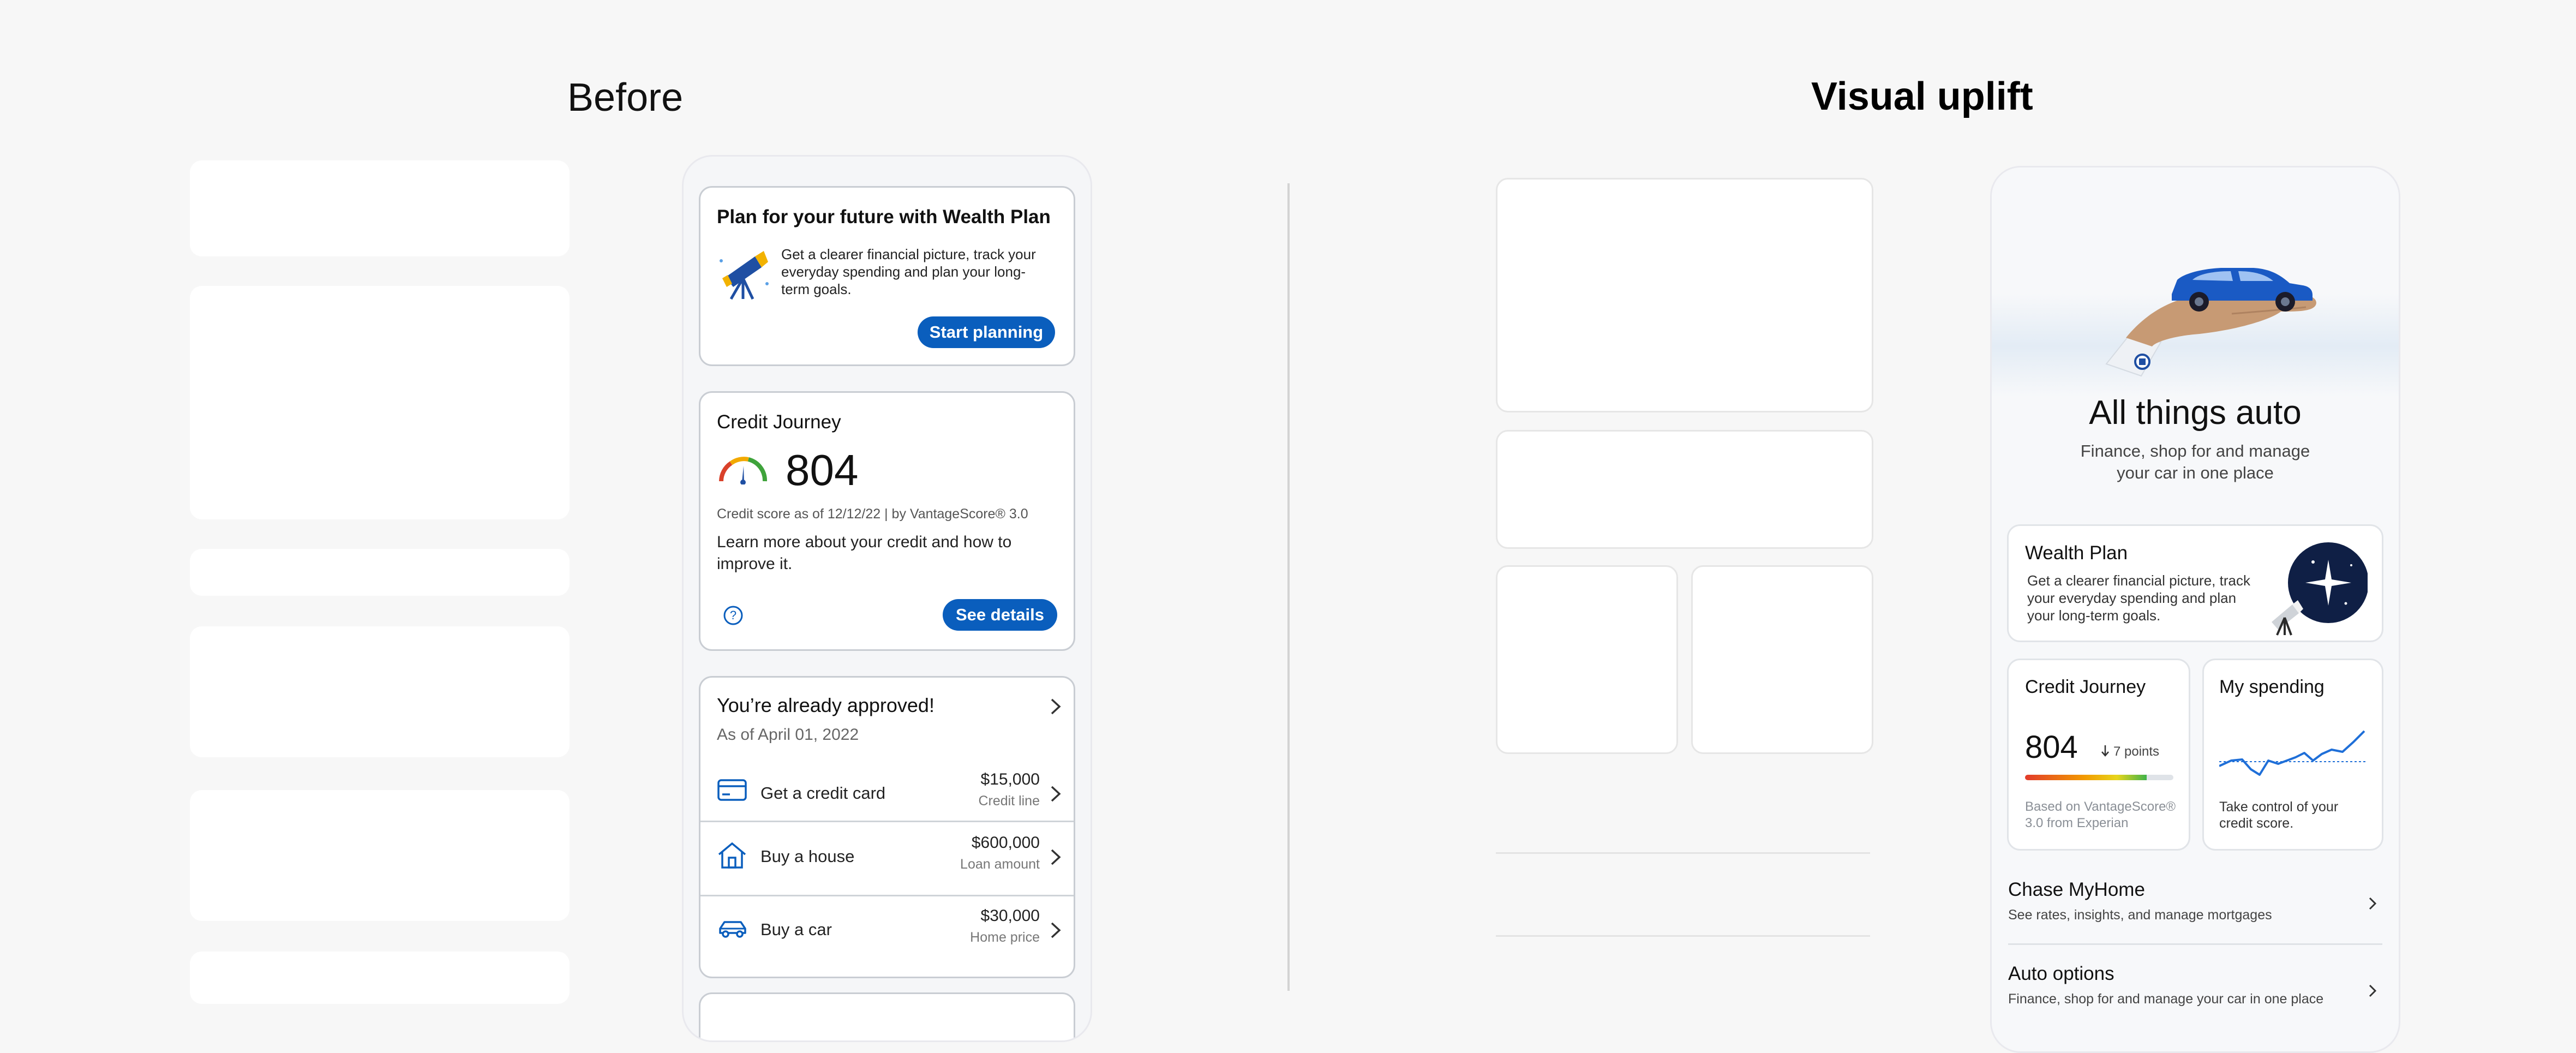 This screenshot has width=2576, height=1053. What do you see at coordinates (1010, 916) in the screenshot?
I see `offer-amount: $30,000` at bounding box center [1010, 916].